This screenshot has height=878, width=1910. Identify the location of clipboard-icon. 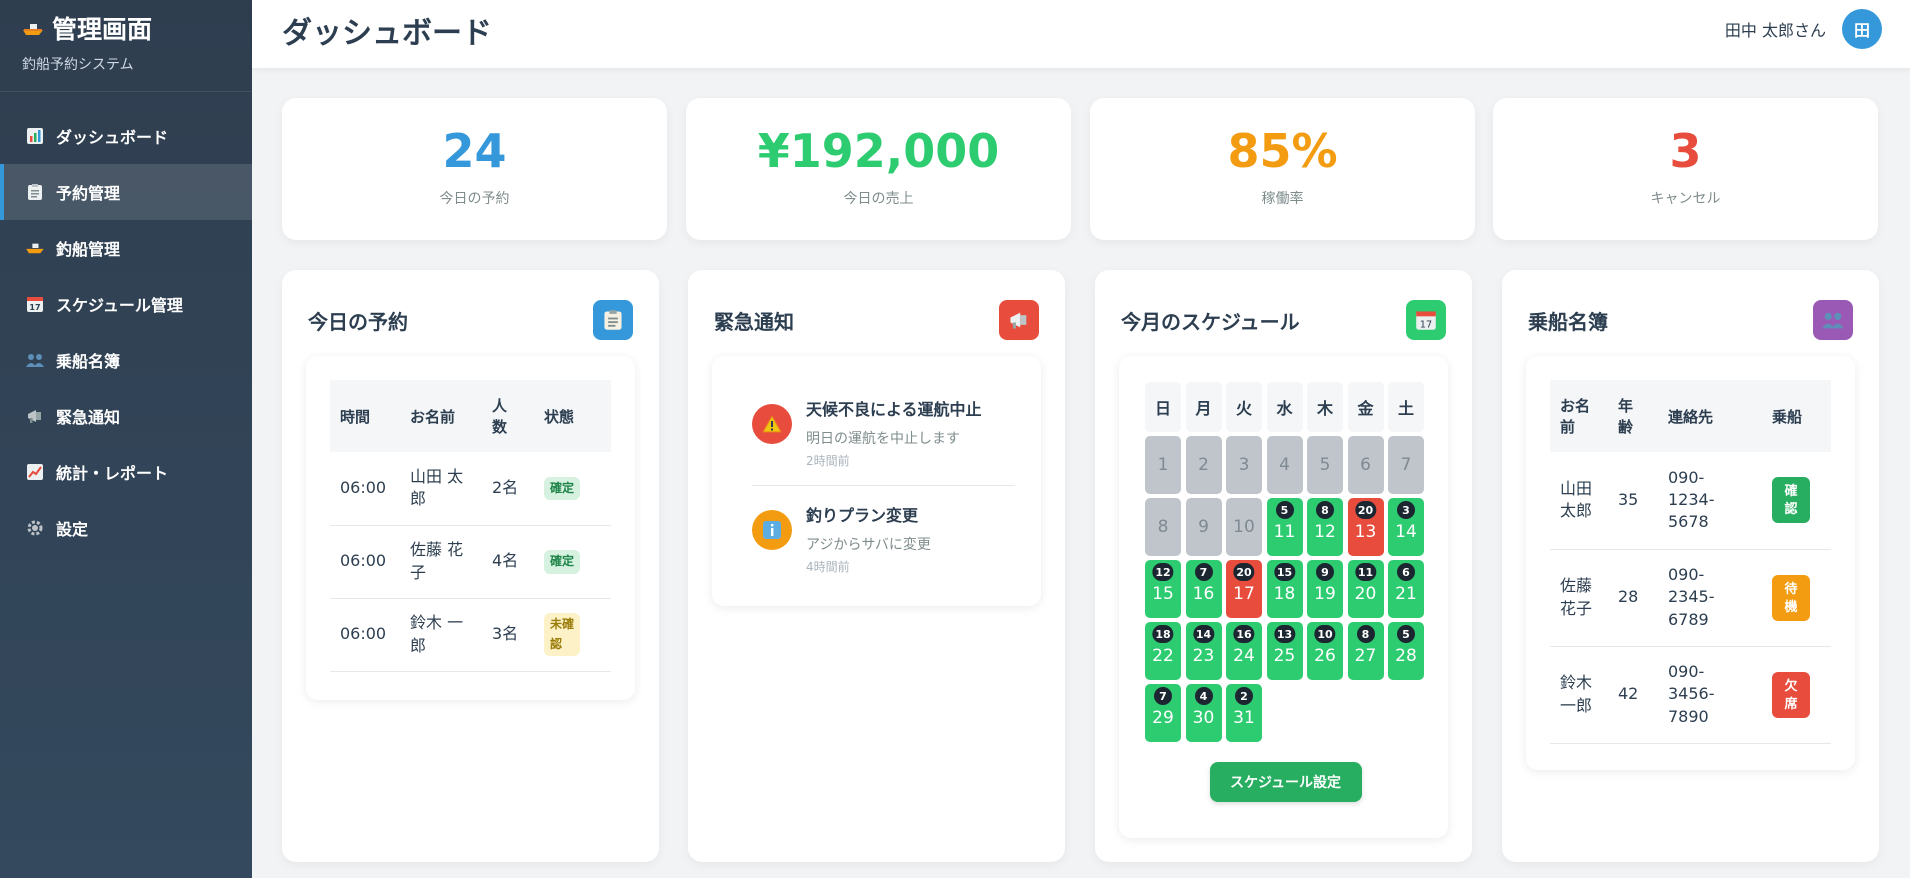
(613, 320).